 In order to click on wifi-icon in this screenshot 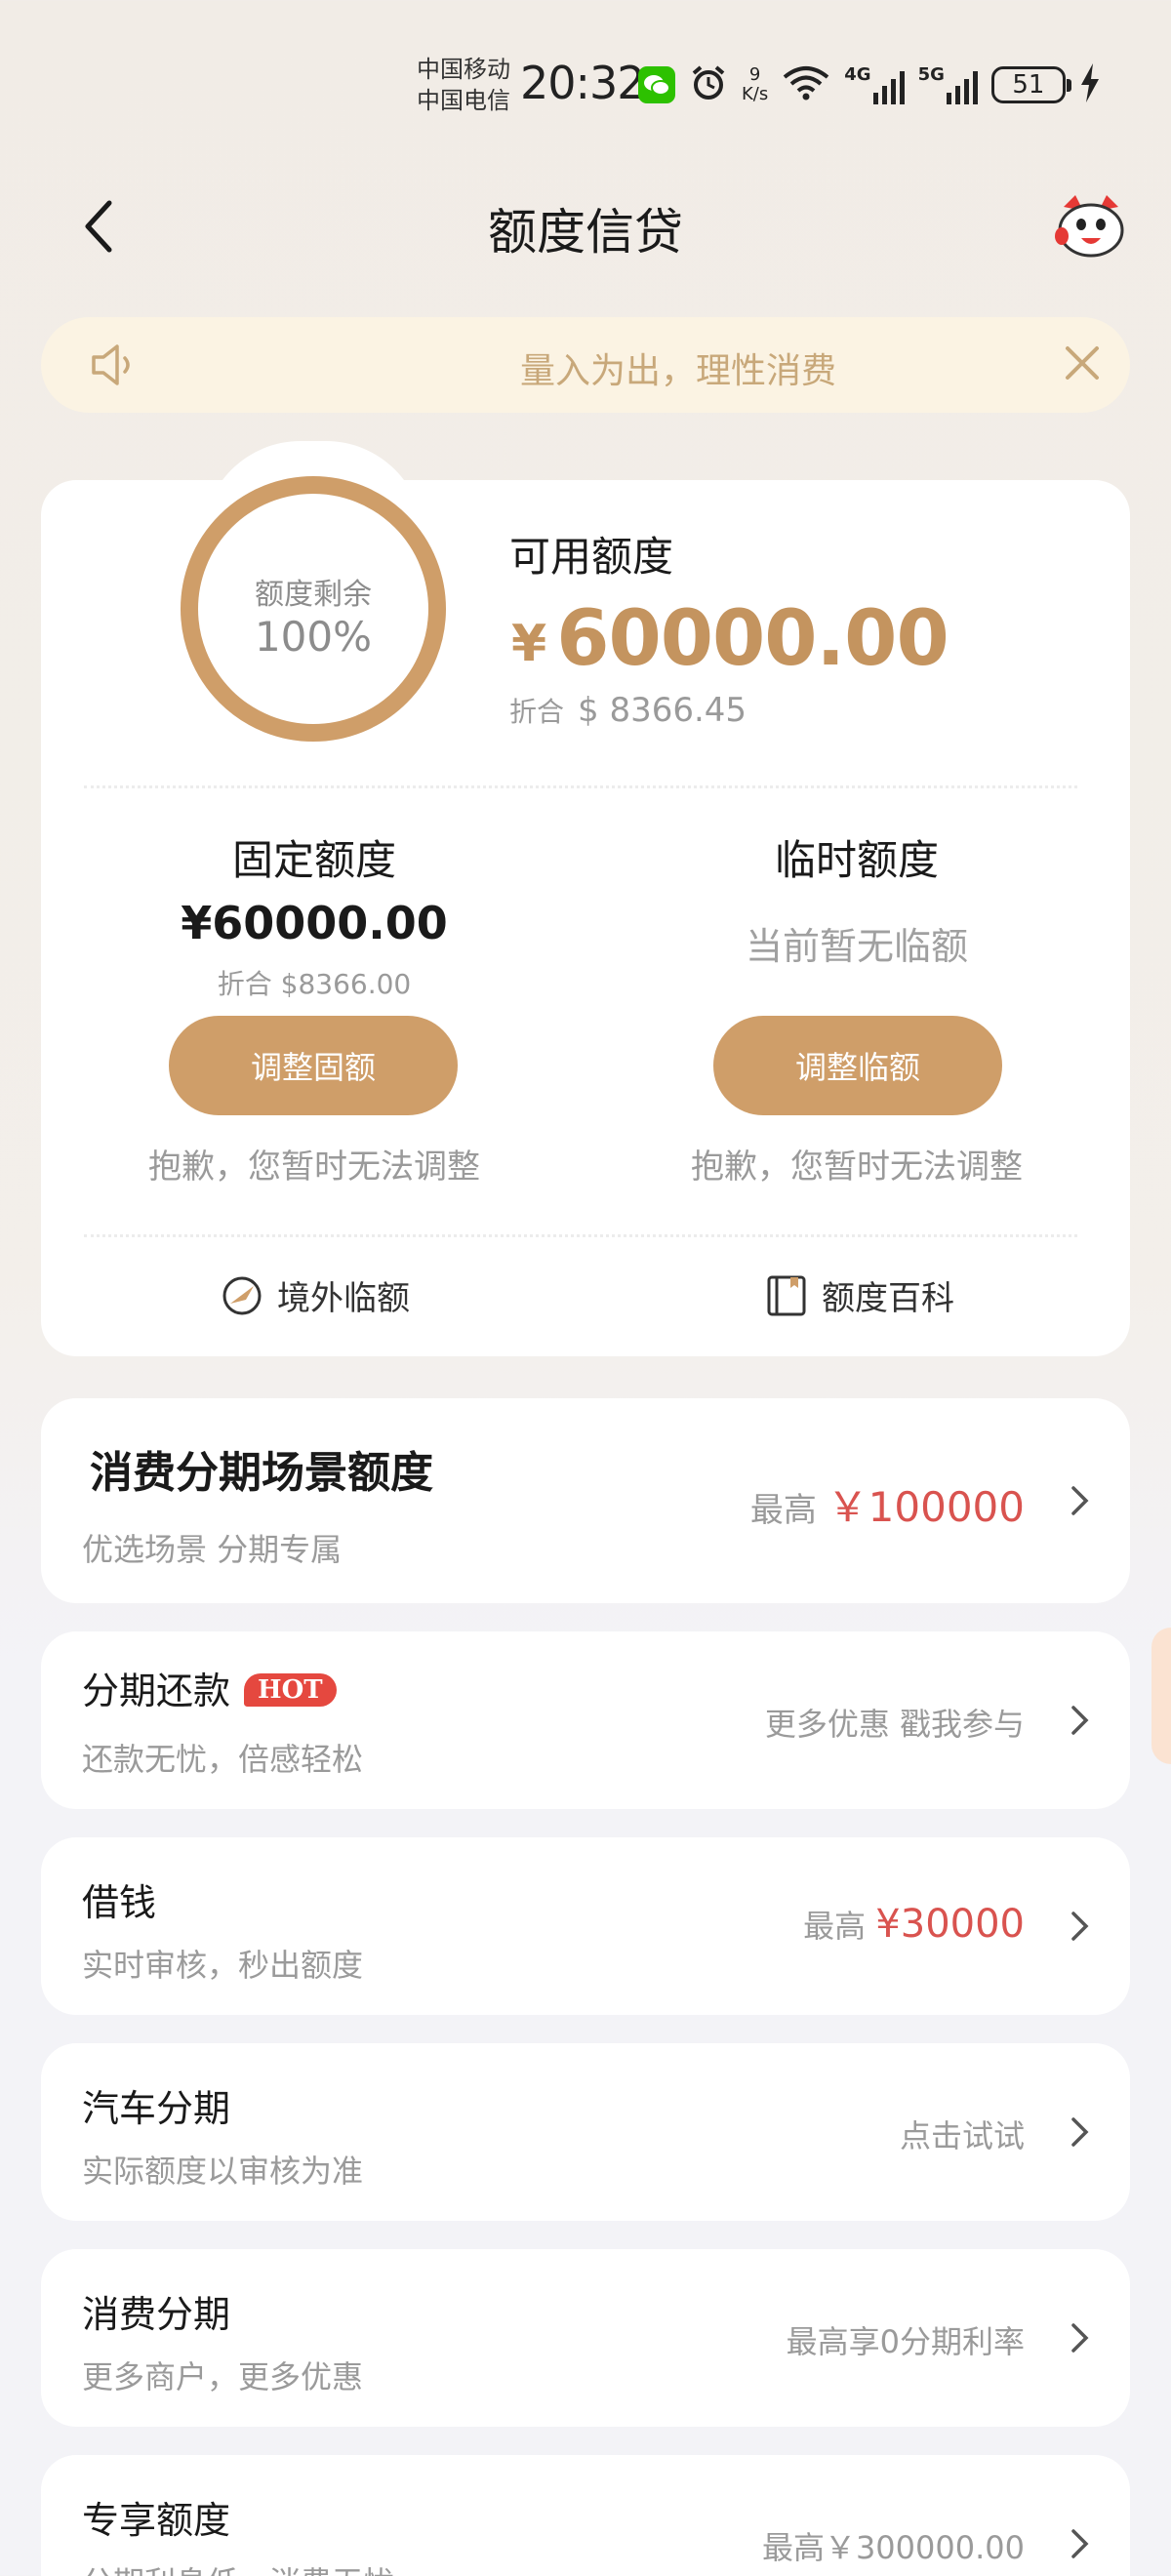, I will do `click(806, 84)`.